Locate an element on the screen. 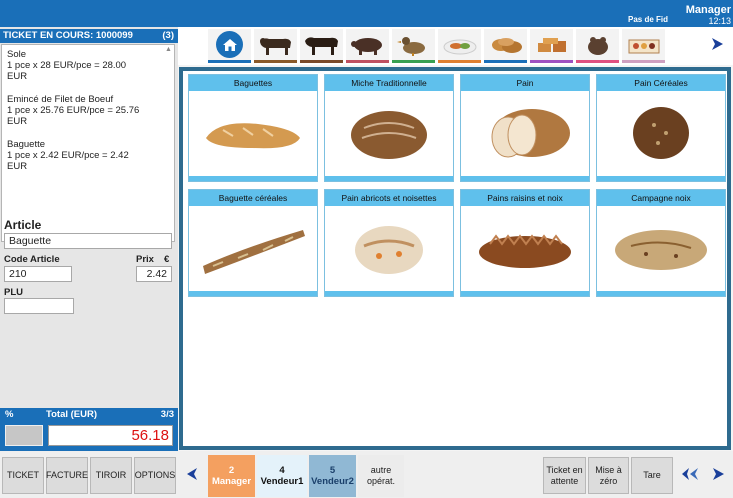 The height and width of the screenshot is (498, 733). back-double-arrow-icon is located at coordinates (690, 475).